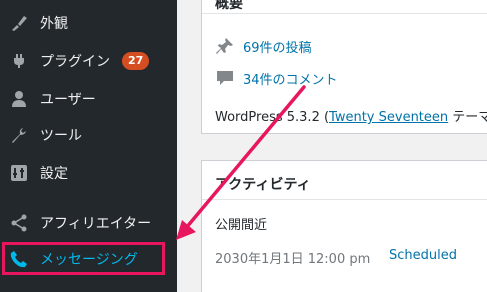 The height and width of the screenshot is (292, 487). Describe the element at coordinates (293, 259) in the screenshot. I see `scheduled-date: 2030年1月1日 12:00 pm` at that location.